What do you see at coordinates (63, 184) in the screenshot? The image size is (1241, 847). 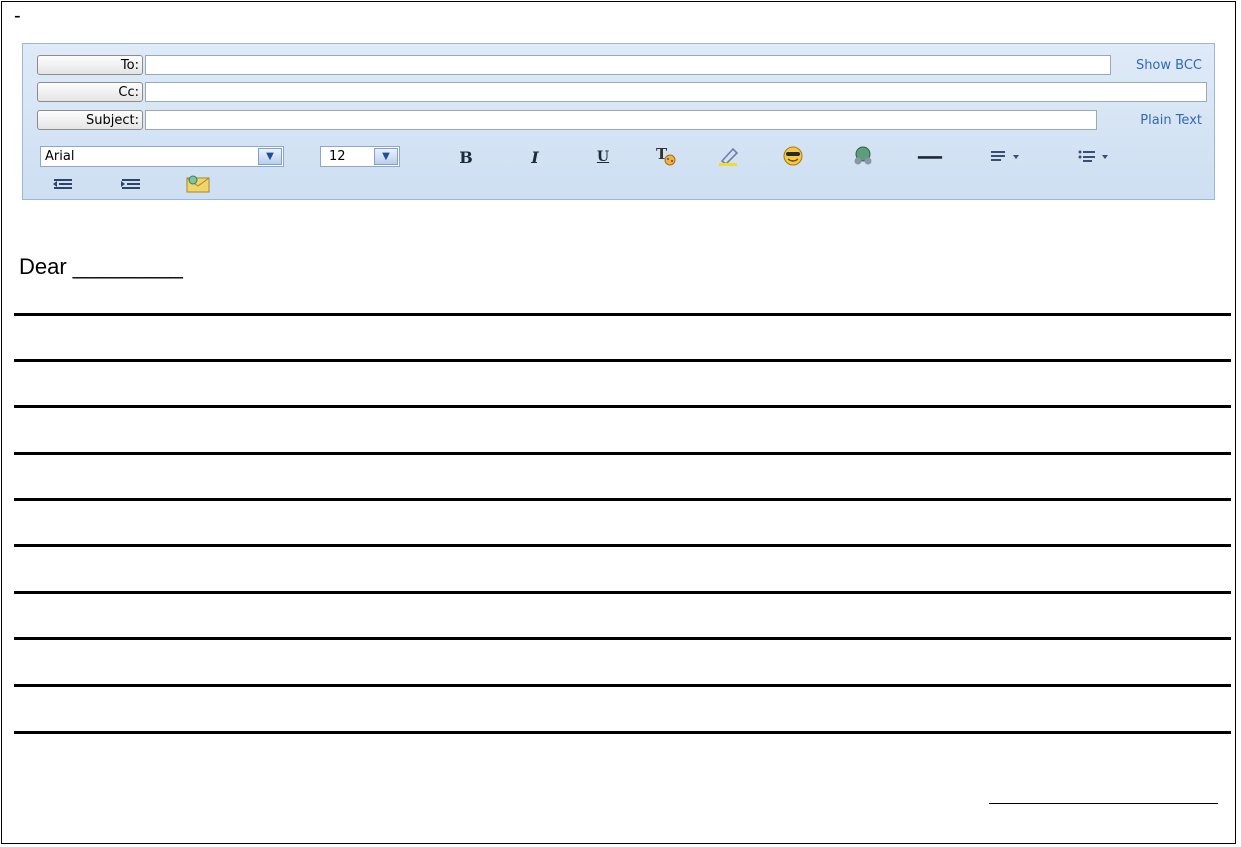 I see `outdent-icon` at bounding box center [63, 184].